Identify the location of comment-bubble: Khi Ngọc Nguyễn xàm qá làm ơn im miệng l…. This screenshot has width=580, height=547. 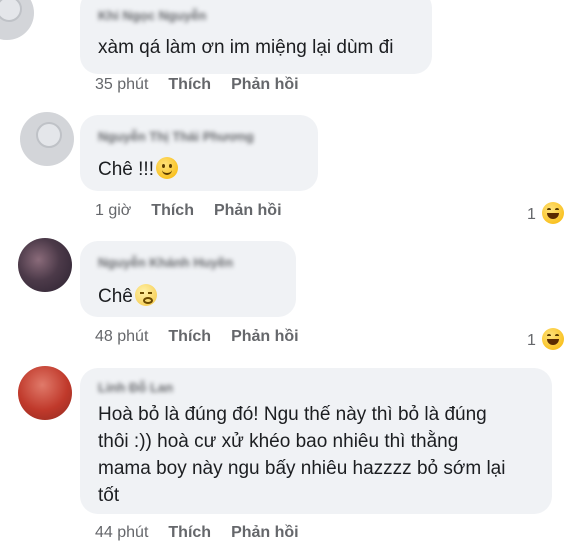
(256, 37).